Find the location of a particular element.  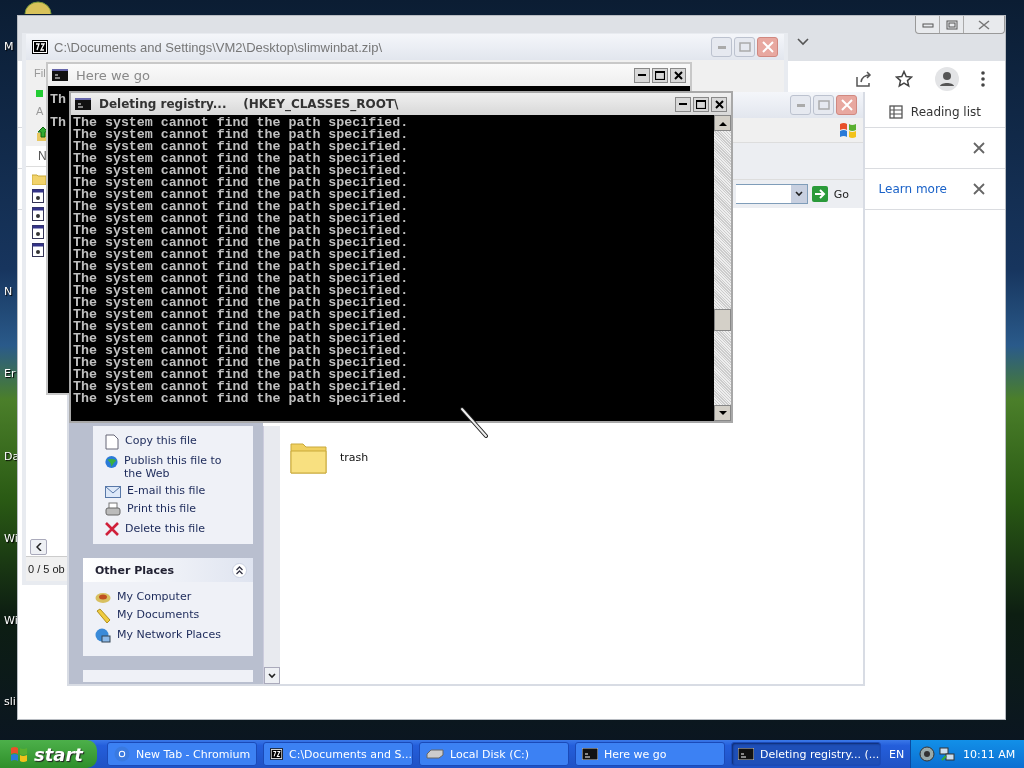

column-header: N is located at coordinates (42, 156).